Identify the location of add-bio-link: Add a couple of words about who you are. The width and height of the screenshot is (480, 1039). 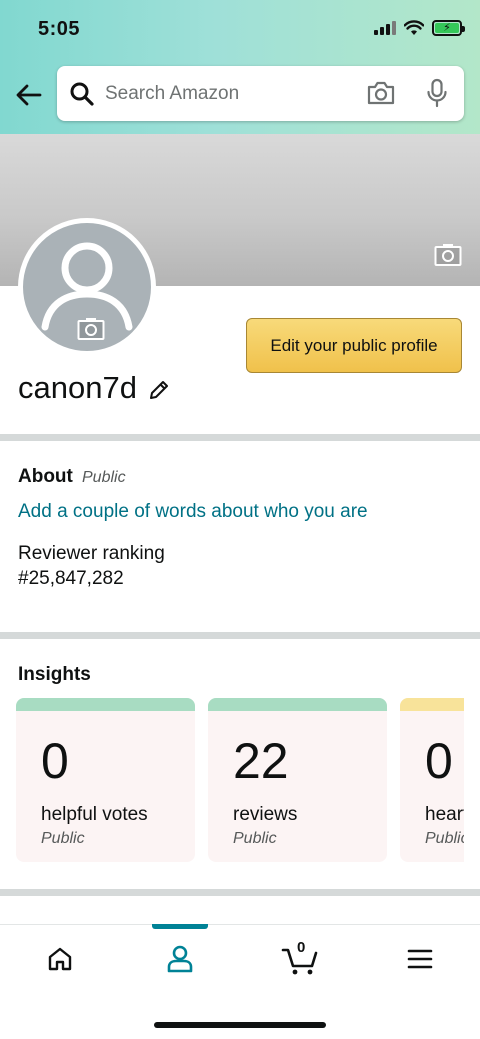
(193, 512).